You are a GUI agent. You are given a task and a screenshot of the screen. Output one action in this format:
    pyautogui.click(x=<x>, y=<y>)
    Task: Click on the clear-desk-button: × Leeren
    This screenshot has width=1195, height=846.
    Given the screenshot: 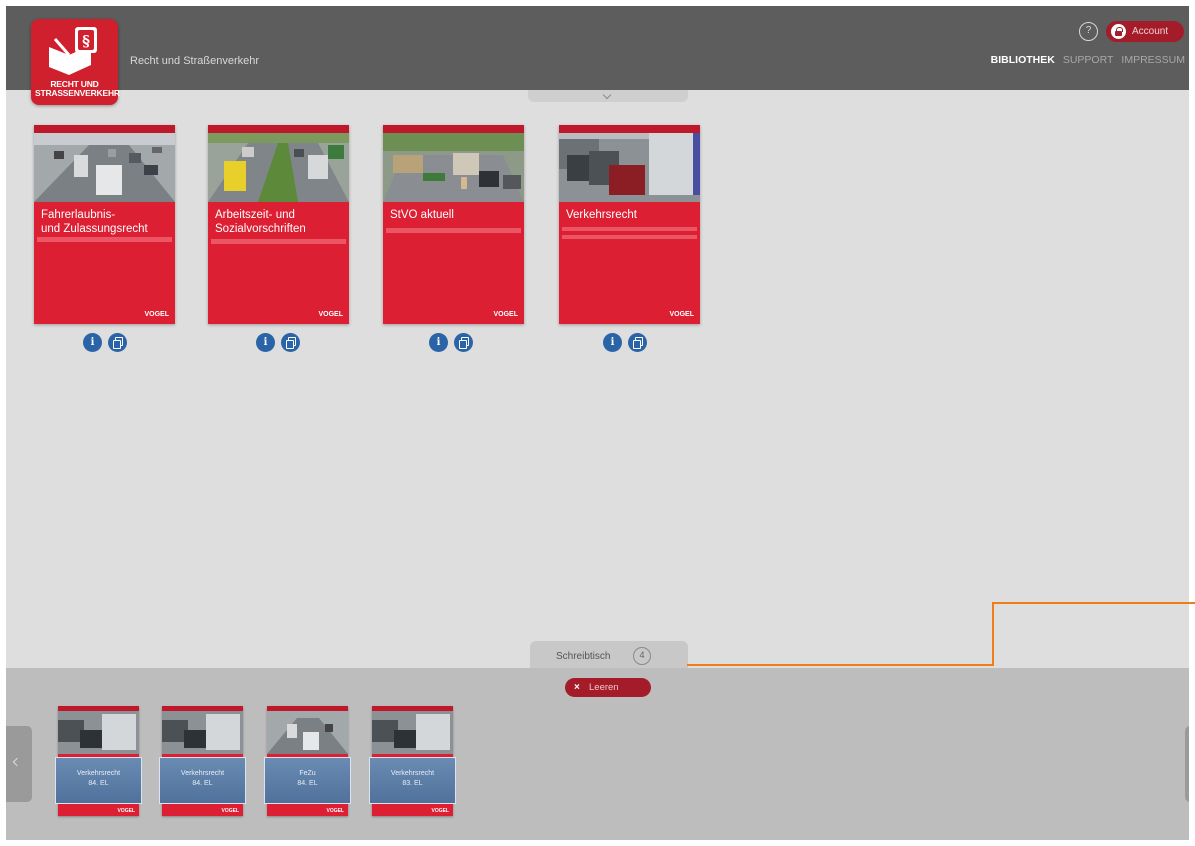 What is the action you would take?
    pyautogui.click(x=608, y=687)
    